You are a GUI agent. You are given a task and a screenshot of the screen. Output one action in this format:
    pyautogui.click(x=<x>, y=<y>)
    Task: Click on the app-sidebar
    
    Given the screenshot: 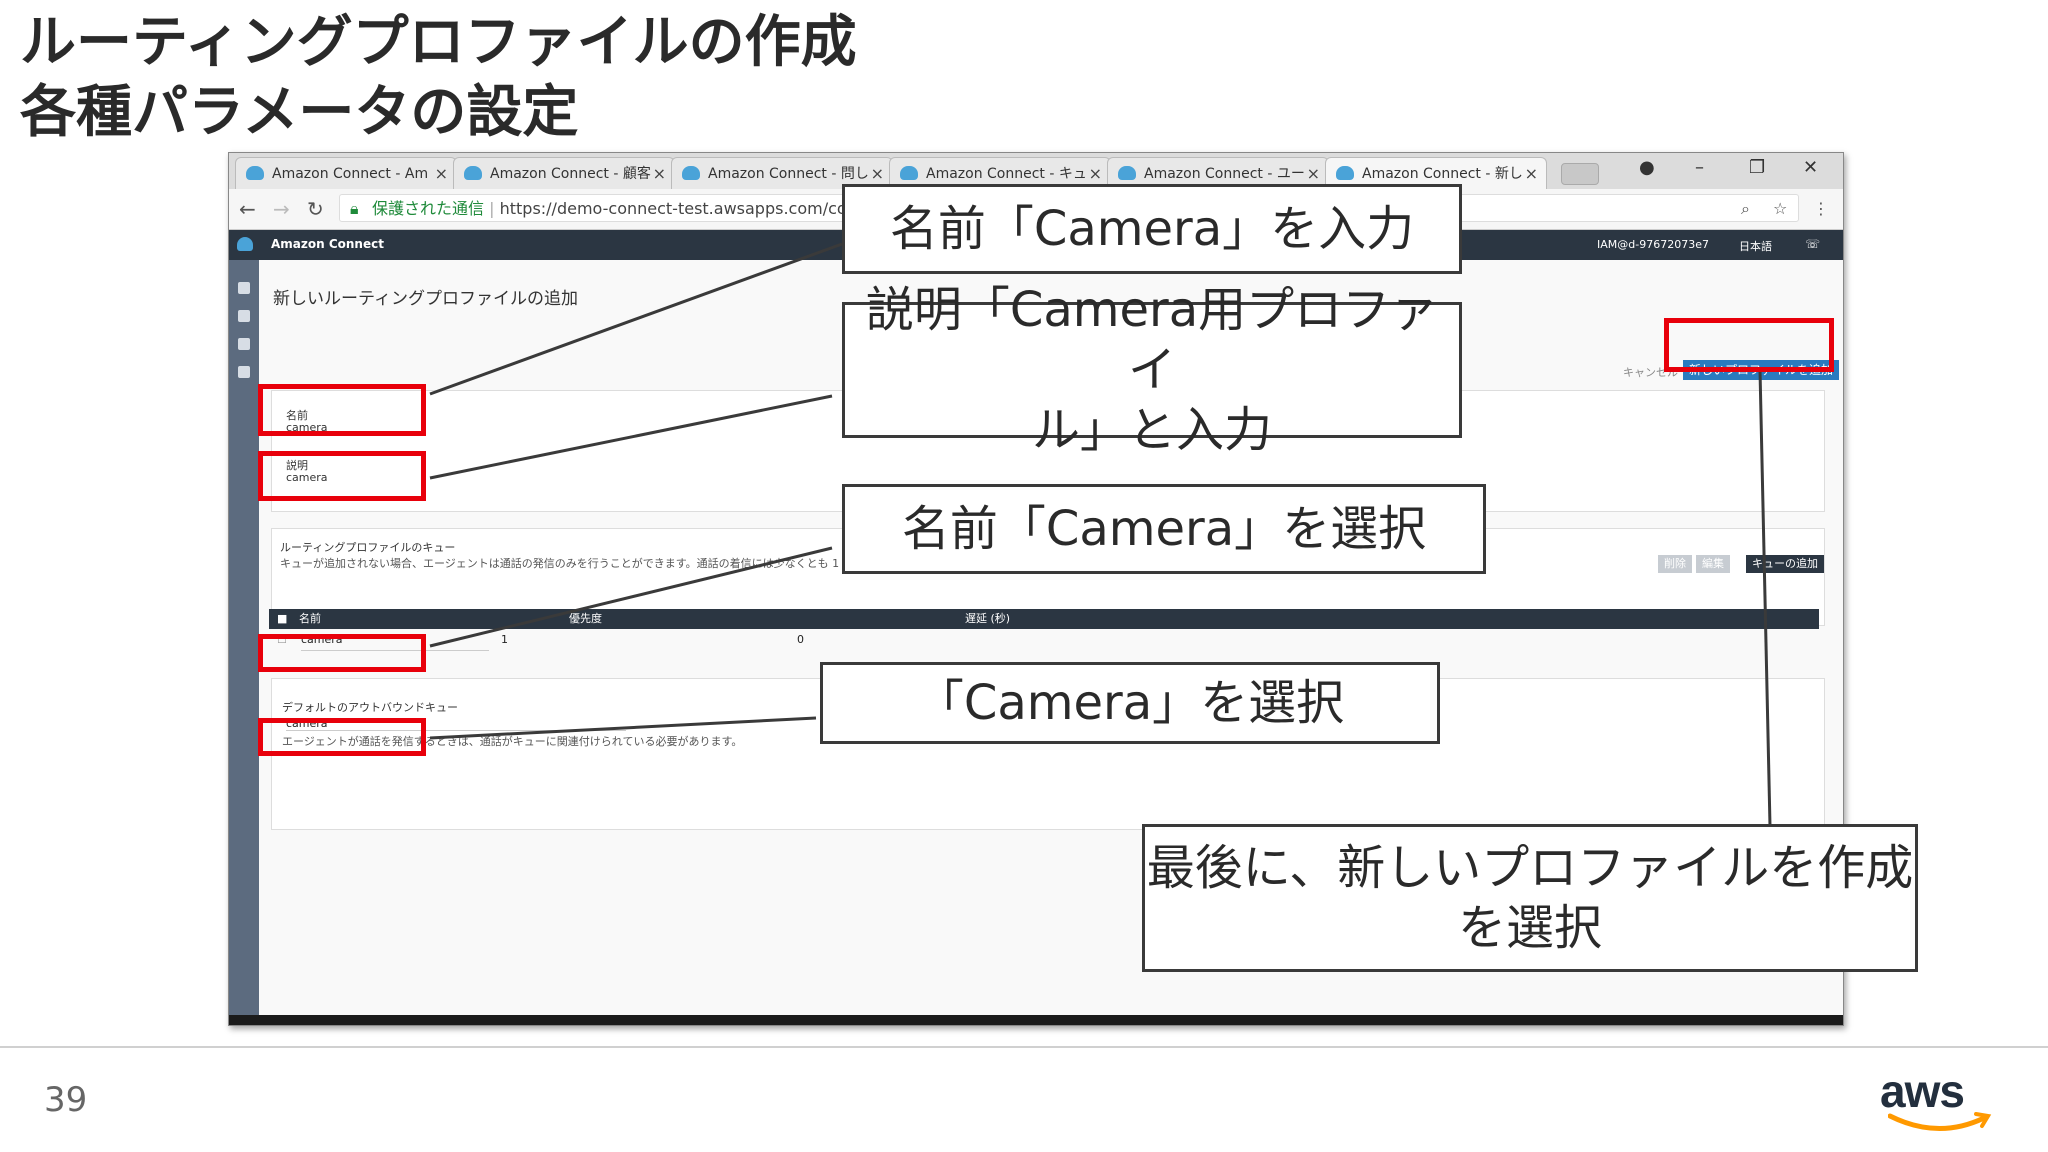 What is the action you would take?
    pyautogui.click(x=244, y=642)
    